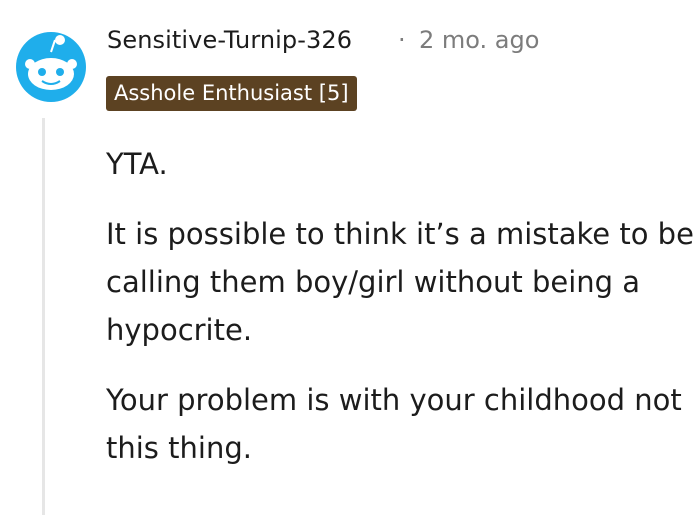 This screenshot has width=700, height=515. What do you see at coordinates (137, 164) in the screenshot?
I see `comment-paragraph: YTA.` at bounding box center [137, 164].